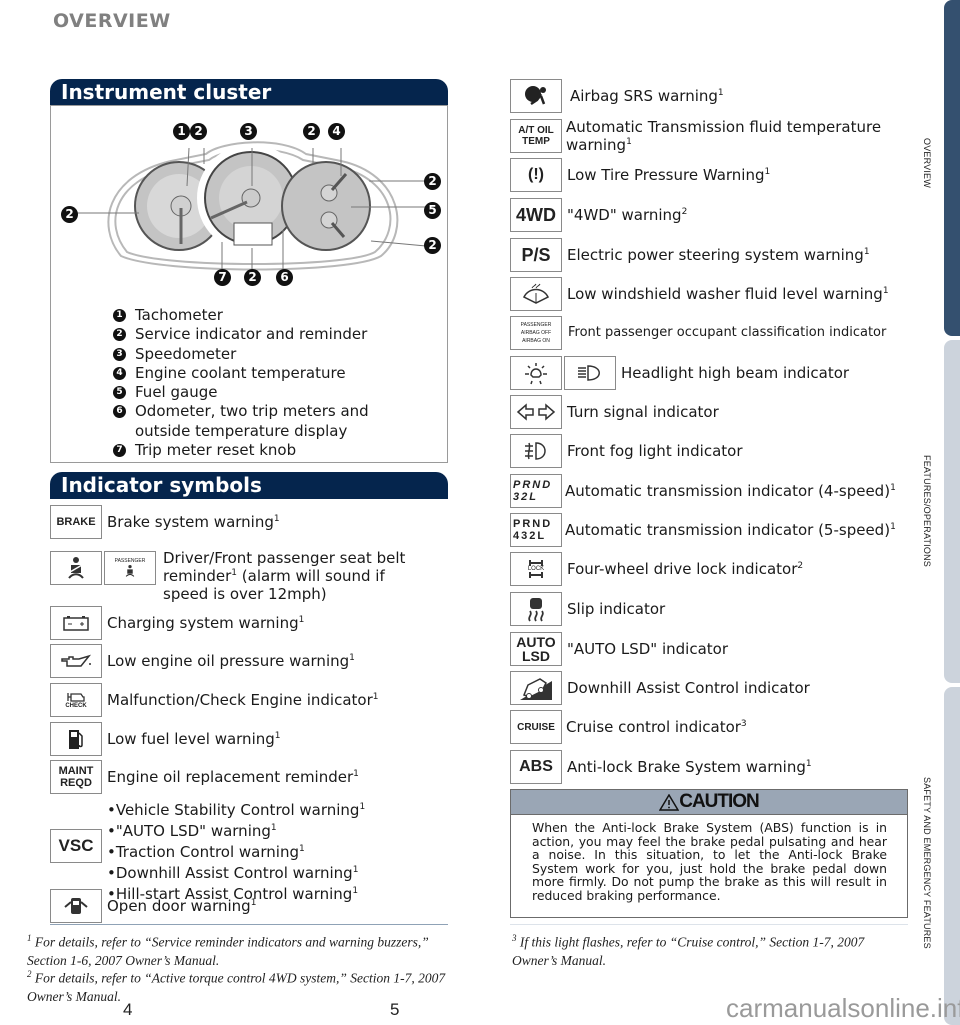  What do you see at coordinates (112, 21) in the screenshot?
I see `page-heading: OVERVIEW` at bounding box center [112, 21].